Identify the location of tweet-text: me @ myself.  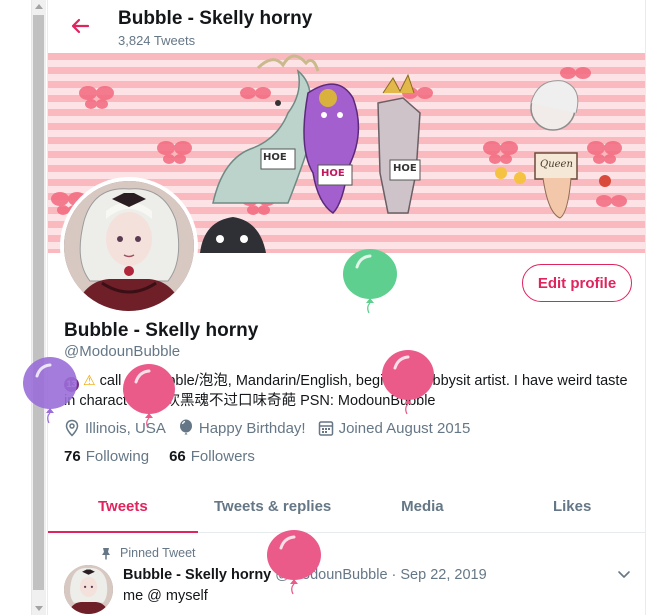
(165, 596).